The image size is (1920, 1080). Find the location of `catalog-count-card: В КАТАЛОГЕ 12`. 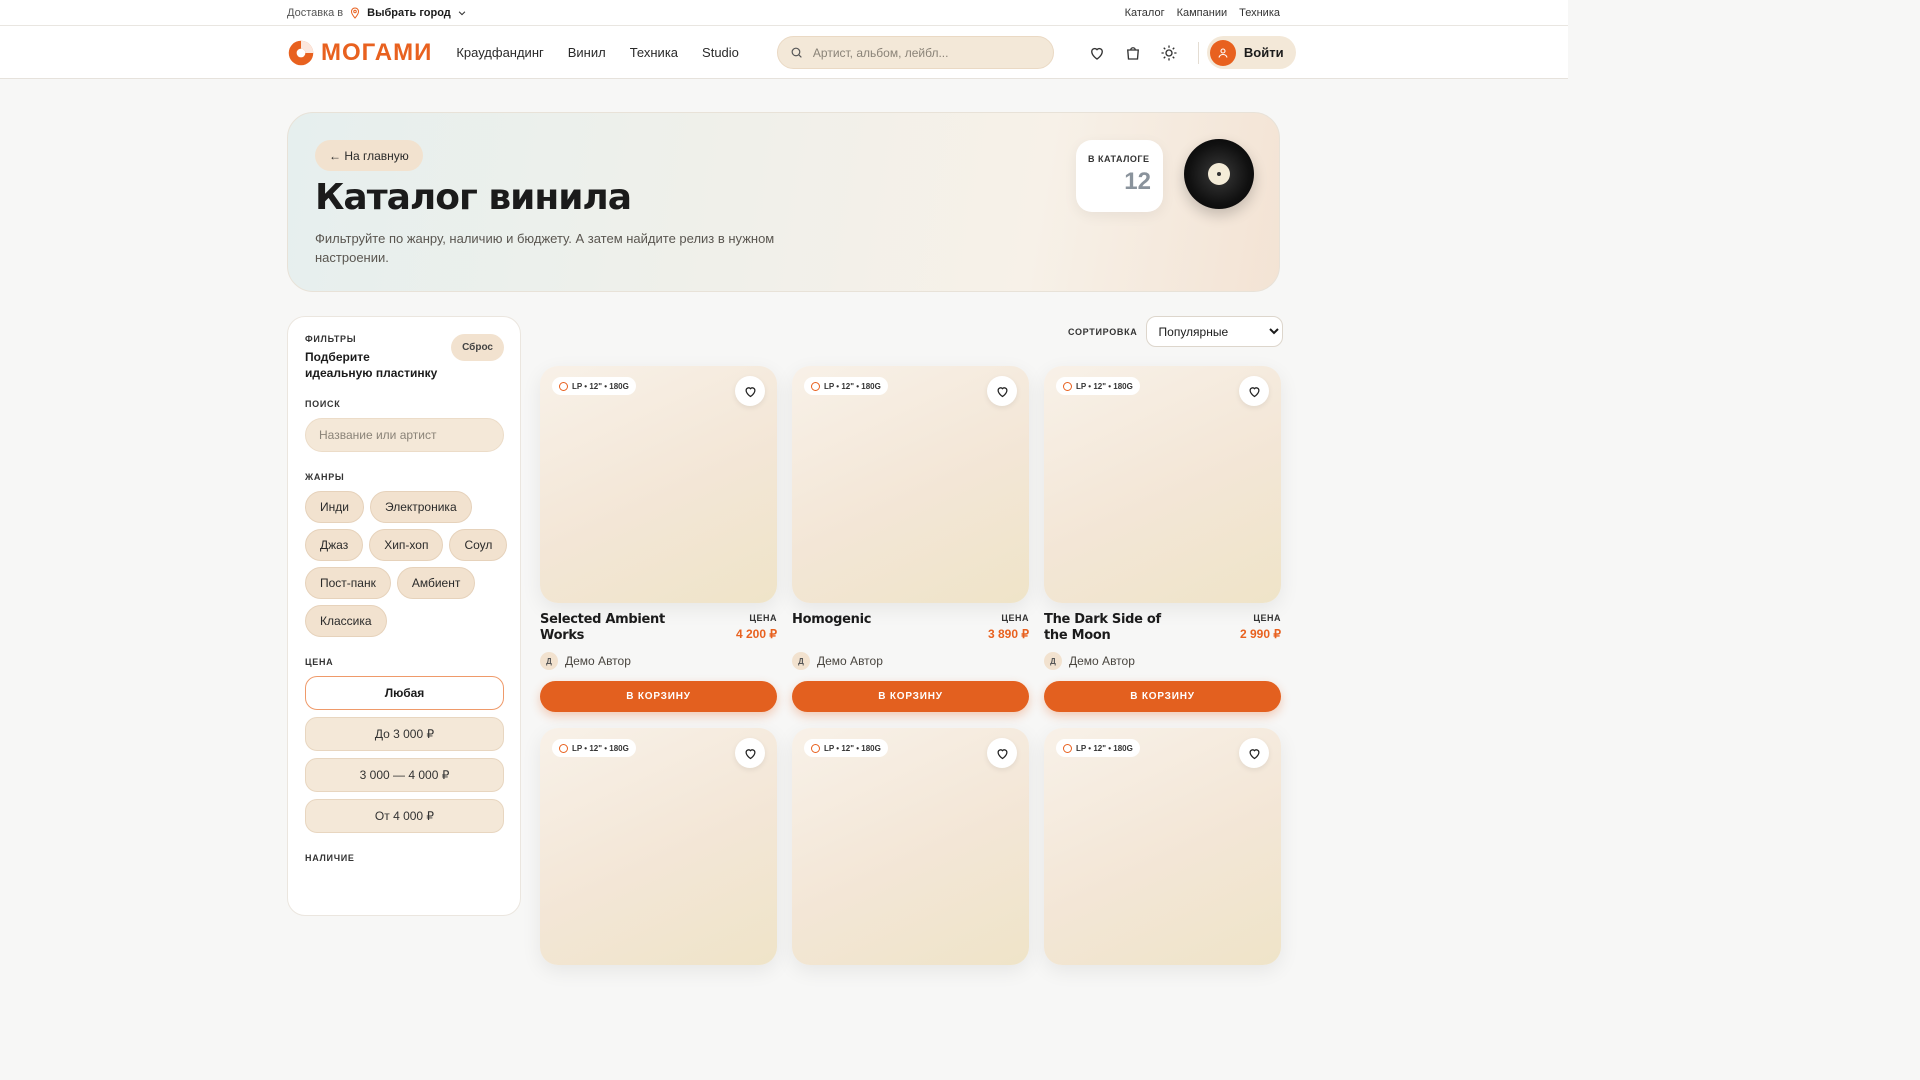

catalog-count-card: В КАТАЛОГЕ 12 is located at coordinates (1119, 176).